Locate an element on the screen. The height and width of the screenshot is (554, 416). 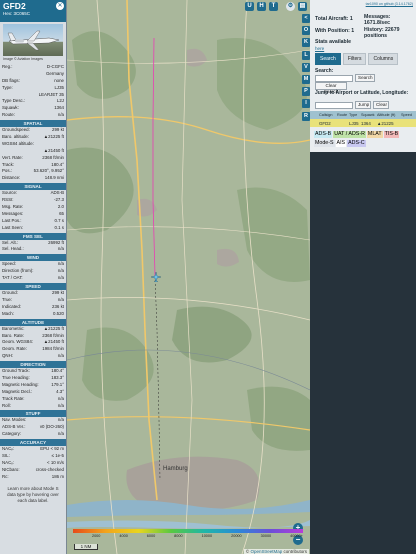
map-l-button: L is located at coordinates (306, 55).